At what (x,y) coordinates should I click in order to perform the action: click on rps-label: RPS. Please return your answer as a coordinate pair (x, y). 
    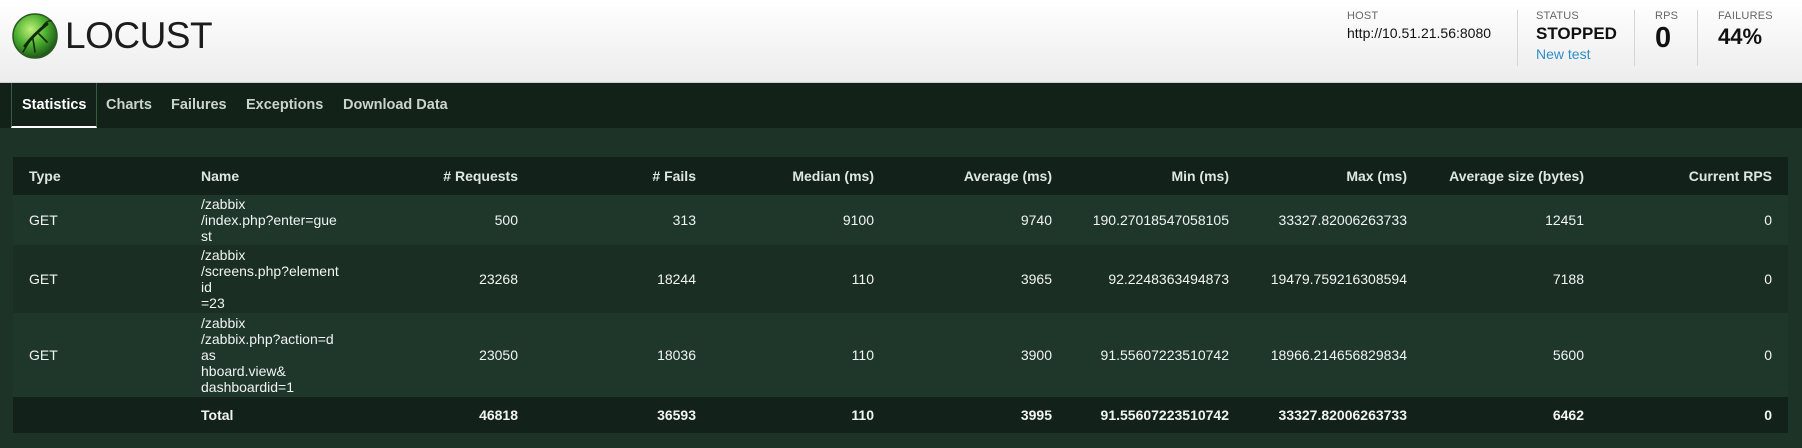
    Looking at the image, I should click on (1667, 16).